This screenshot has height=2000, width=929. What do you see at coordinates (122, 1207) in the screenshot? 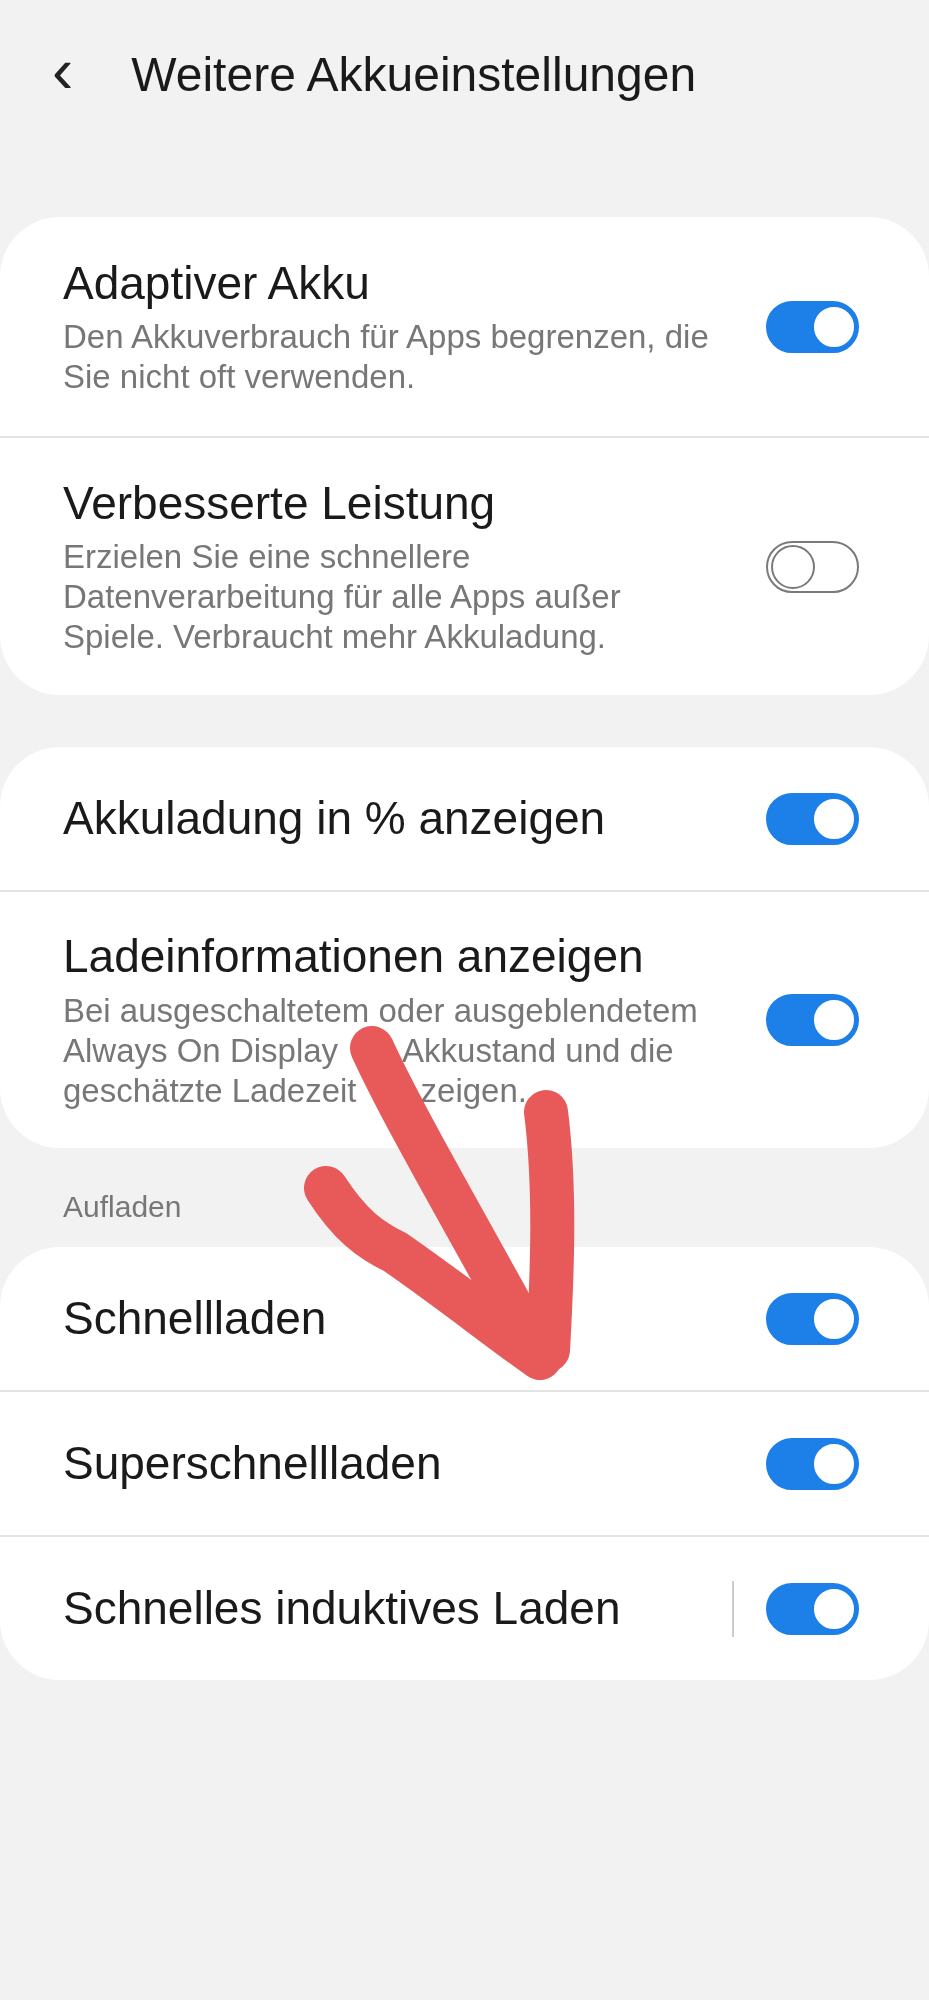
I see `section-heading: Aufladen` at bounding box center [122, 1207].